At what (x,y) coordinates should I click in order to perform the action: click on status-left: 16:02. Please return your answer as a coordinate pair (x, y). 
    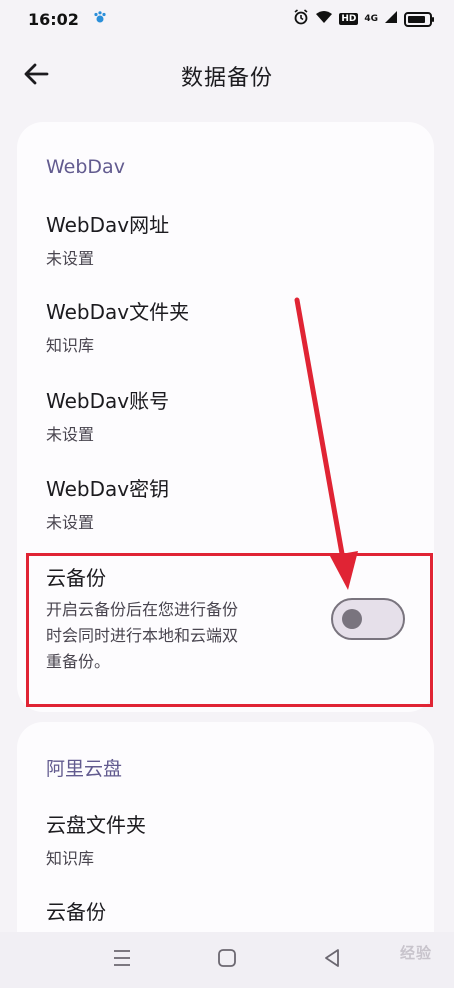
    Looking at the image, I should click on (67, 19).